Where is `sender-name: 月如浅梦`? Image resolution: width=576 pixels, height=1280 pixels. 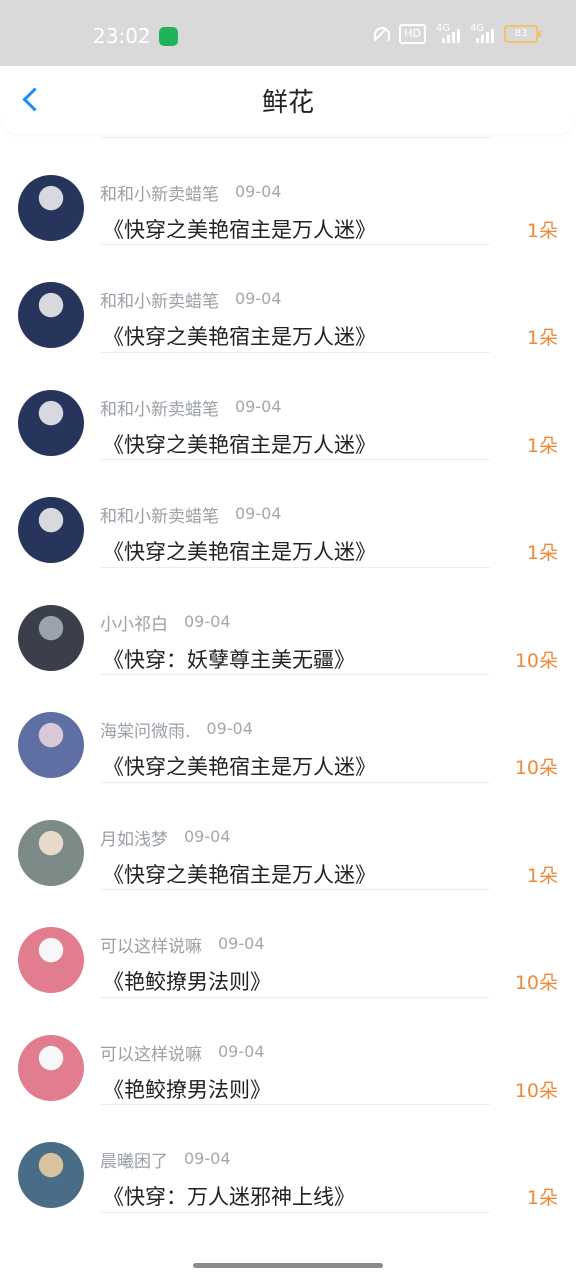 sender-name: 月如浅梦 is located at coordinates (134, 839).